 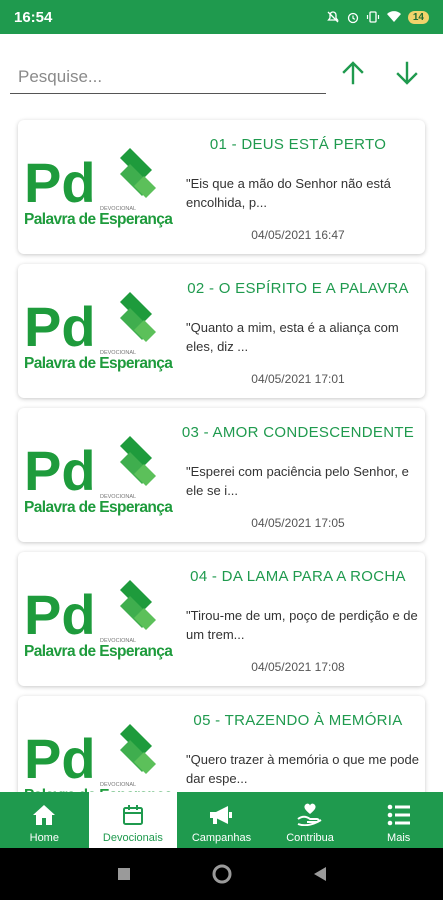 What do you see at coordinates (310, 838) in the screenshot?
I see `nav-contribua-label: Contribua` at bounding box center [310, 838].